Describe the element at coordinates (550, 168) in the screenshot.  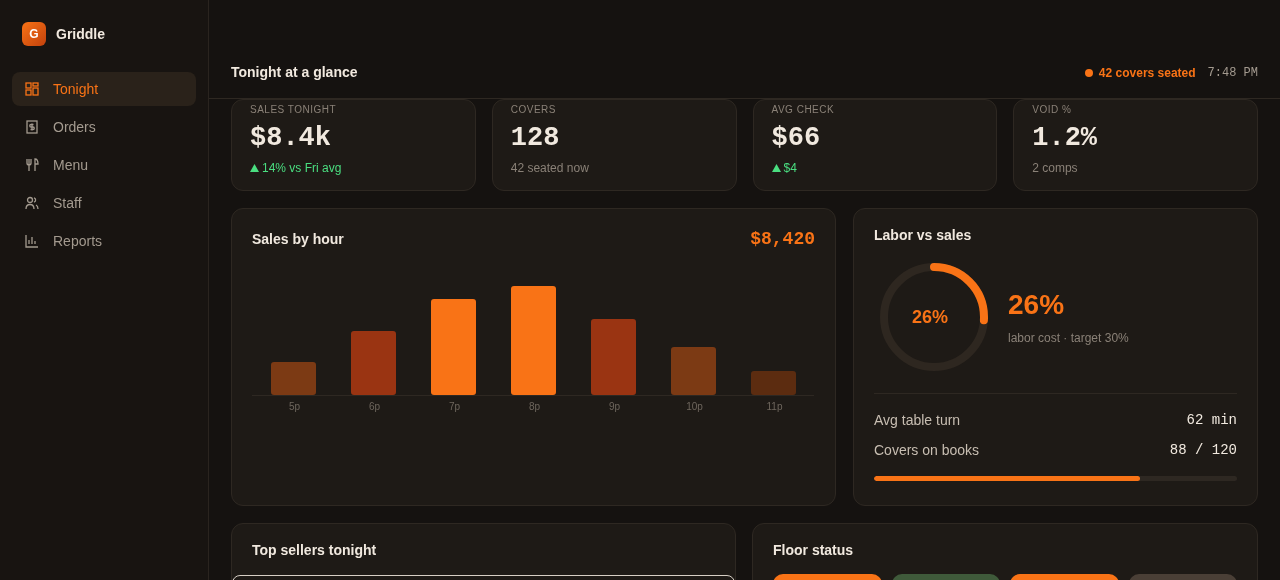
I see `stat-note: 42 seated now` at that location.